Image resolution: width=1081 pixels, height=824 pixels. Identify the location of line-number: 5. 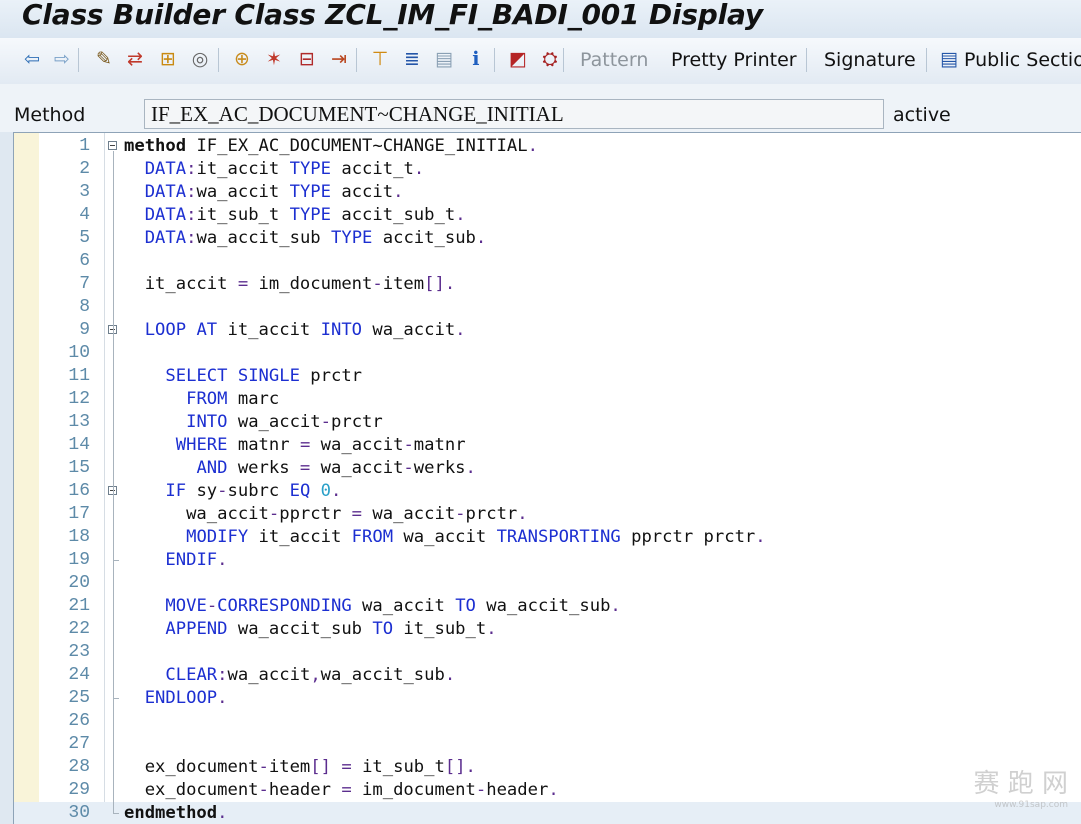
(84, 238).